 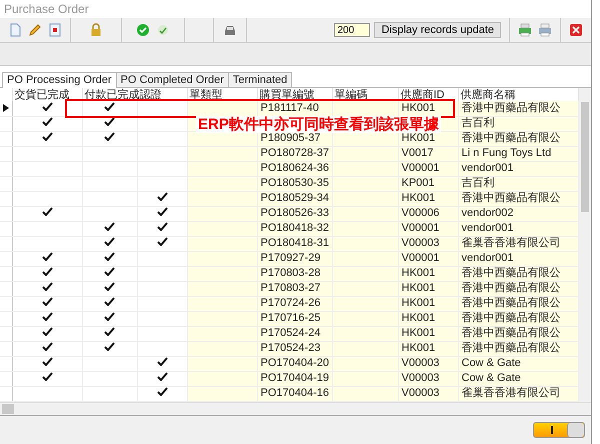 What do you see at coordinates (260, 79) in the screenshot?
I see `tab: Terminated` at bounding box center [260, 79].